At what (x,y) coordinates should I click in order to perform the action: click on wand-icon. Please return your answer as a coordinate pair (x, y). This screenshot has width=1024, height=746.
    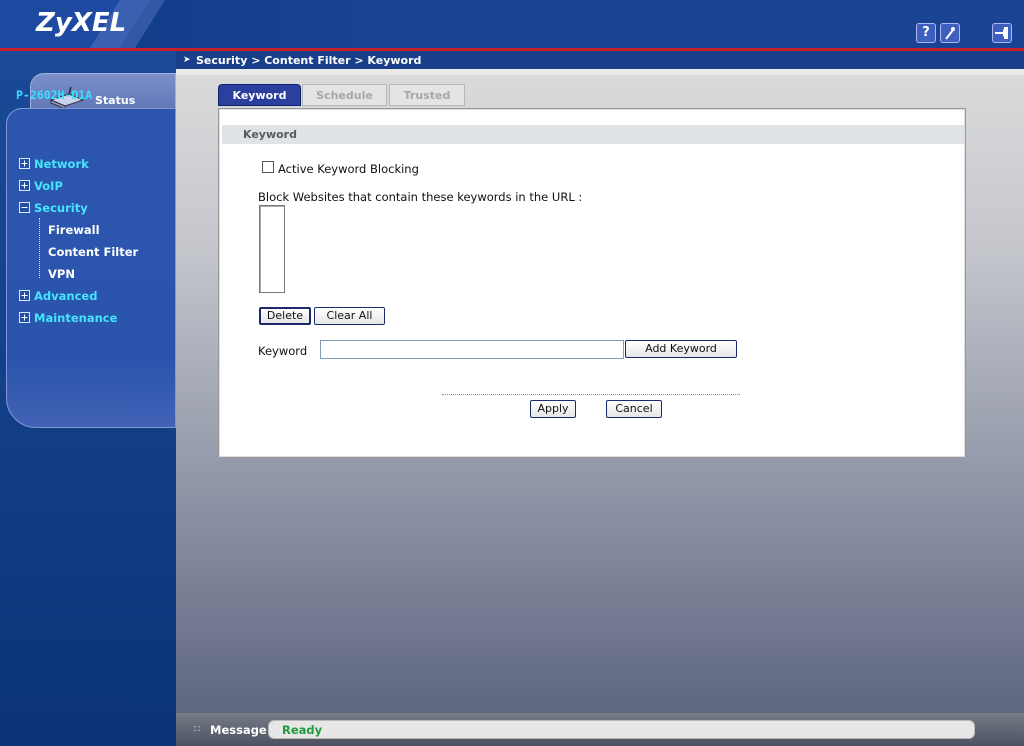
    Looking at the image, I should click on (950, 33).